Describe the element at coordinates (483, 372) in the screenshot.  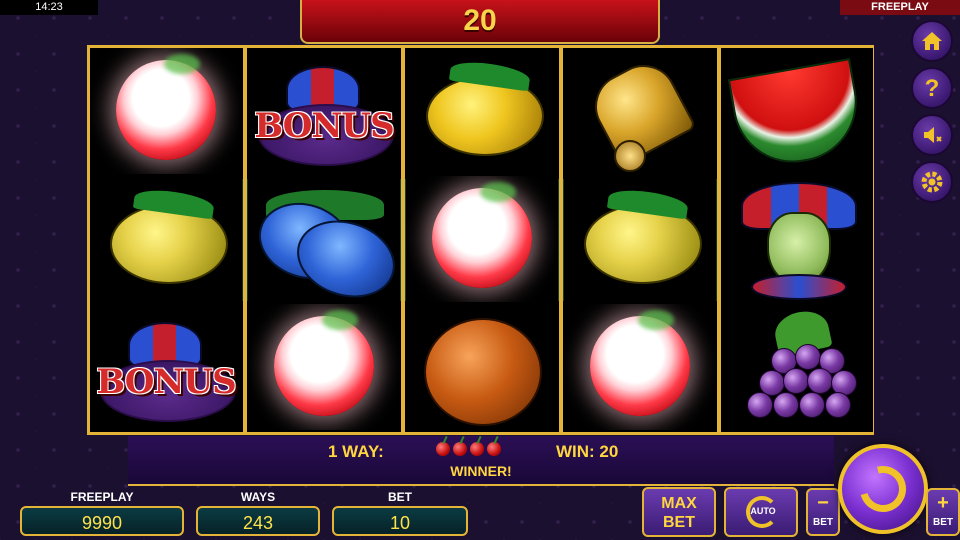
I see `orange-icon` at that location.